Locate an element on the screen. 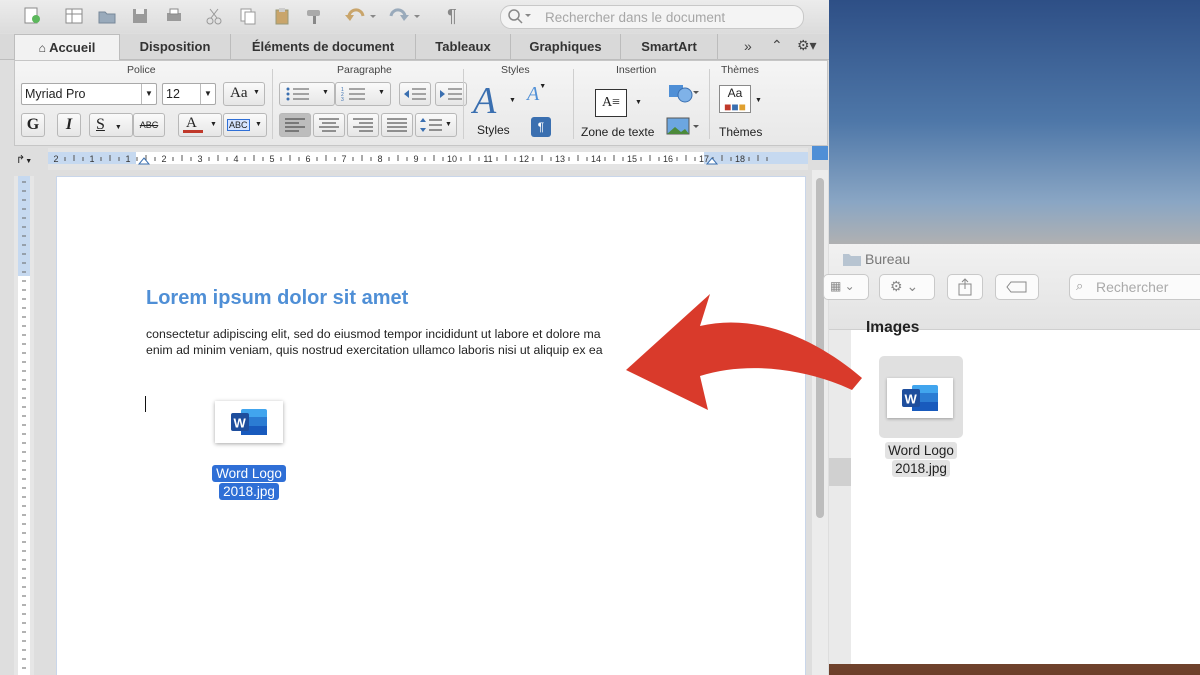  print-icon is located at coordinates (174, 16).